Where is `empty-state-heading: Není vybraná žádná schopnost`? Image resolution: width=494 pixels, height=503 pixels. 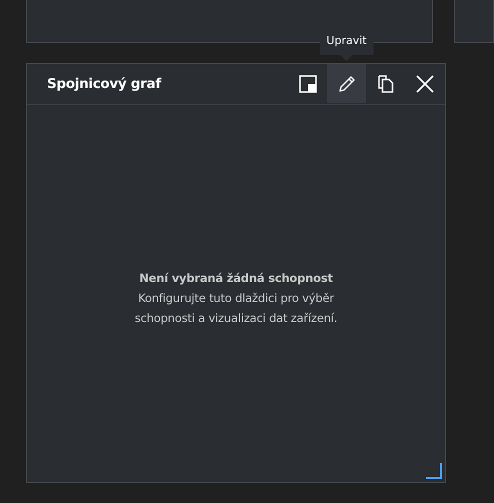
empty-state-heading: Není vybraná žádná schopnost is located at coordinates (236, 278).